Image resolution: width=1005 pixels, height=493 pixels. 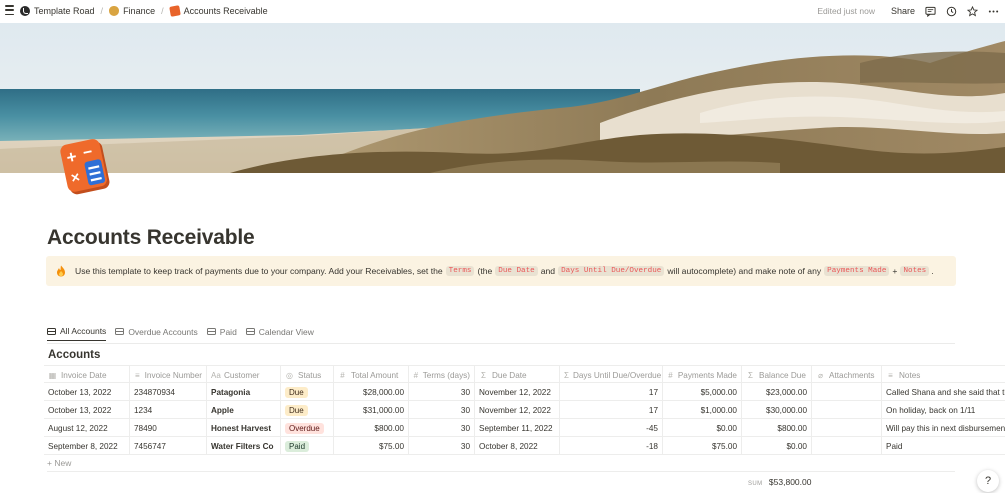 I want to click on cell-balance-due: $0.00, so click(x=777, y=446).